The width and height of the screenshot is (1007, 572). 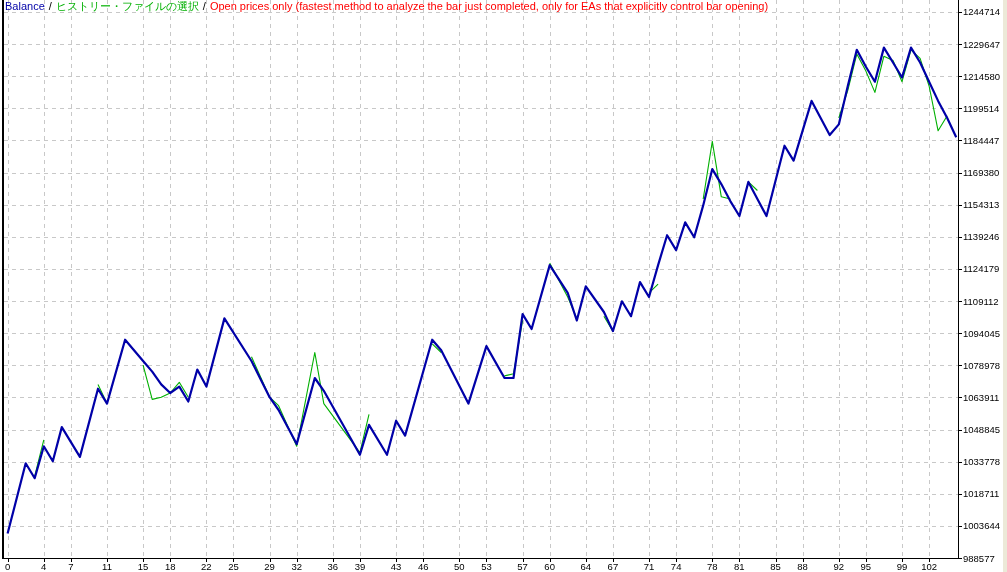 What do you see at coordinates (712, 566) in the screenshot?
I see `x-tick-label: 78` at bounding box center [712, 566].